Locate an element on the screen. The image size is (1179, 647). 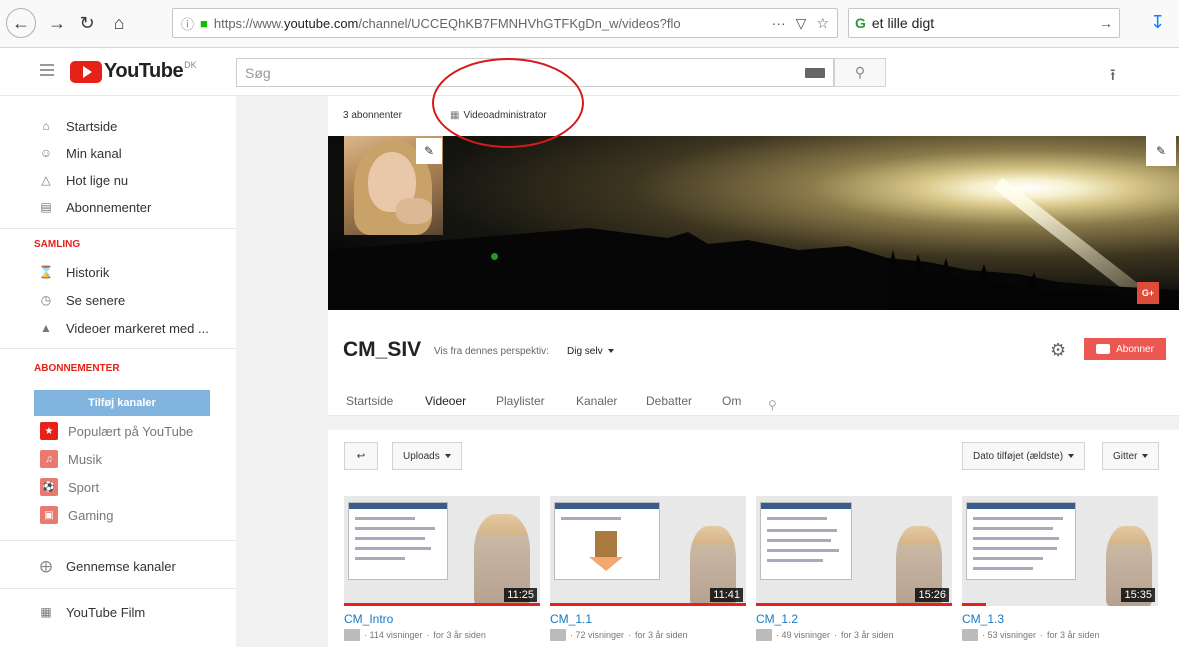
sidebar-item-watch-later: ◷ Se senere is located at coordinates (82, 300).